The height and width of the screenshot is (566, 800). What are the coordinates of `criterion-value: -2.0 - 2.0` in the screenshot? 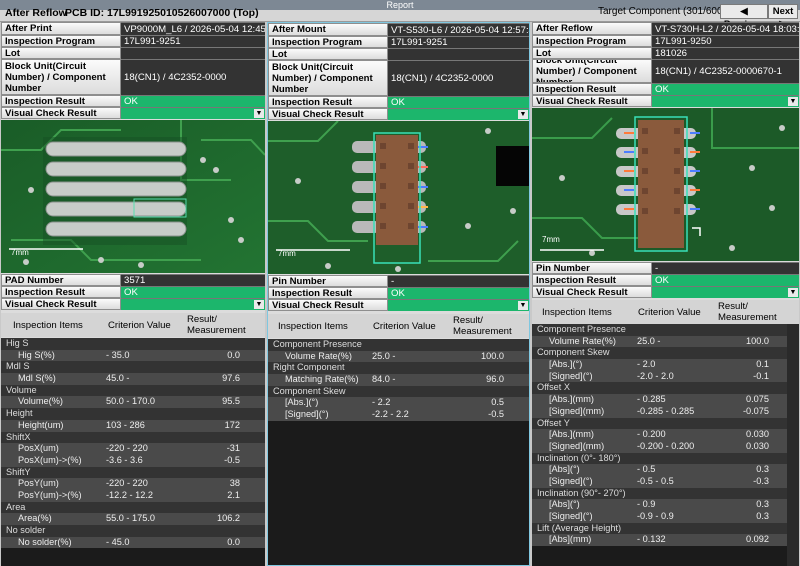 It's located at (655, 375).